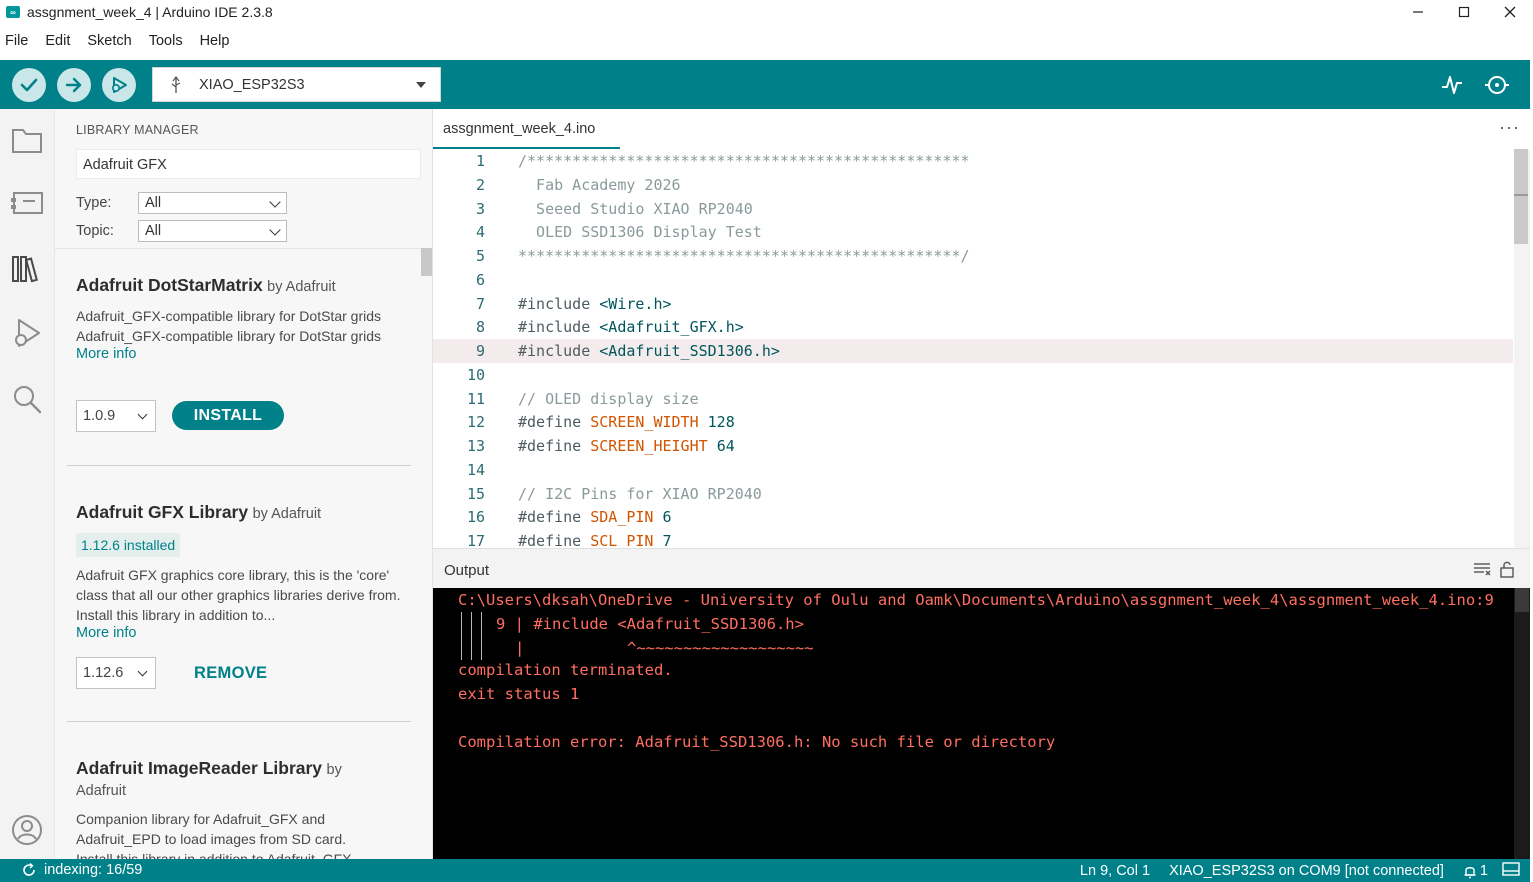  Describe the element at coordinates (635, 209) in the screenshot. I see `code-text: Seeed Studio XIAO RP2040` at that location.